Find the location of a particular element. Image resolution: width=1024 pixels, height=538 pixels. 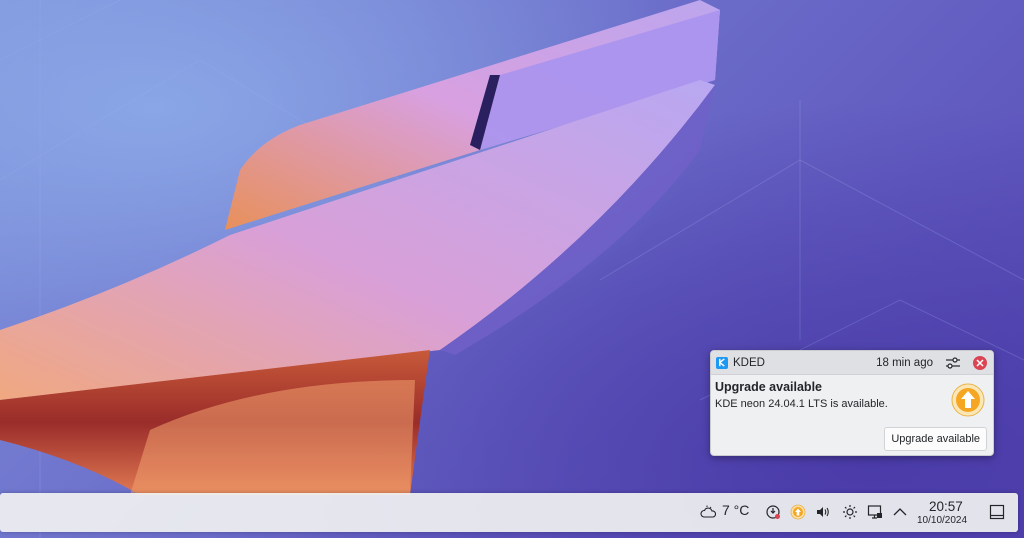

notification-app-name: KDED is located at coordinates (749, 362).